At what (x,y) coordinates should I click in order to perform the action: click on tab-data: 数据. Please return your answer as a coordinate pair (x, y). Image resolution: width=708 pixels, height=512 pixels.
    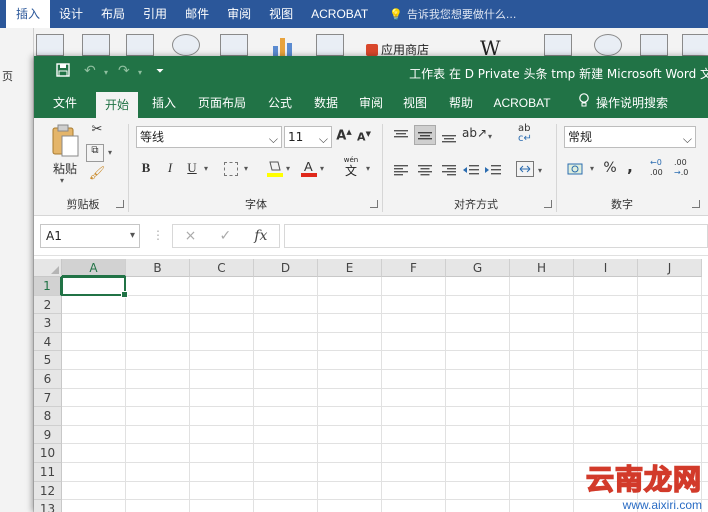
    Looking at the image, I should click on (326, 103).